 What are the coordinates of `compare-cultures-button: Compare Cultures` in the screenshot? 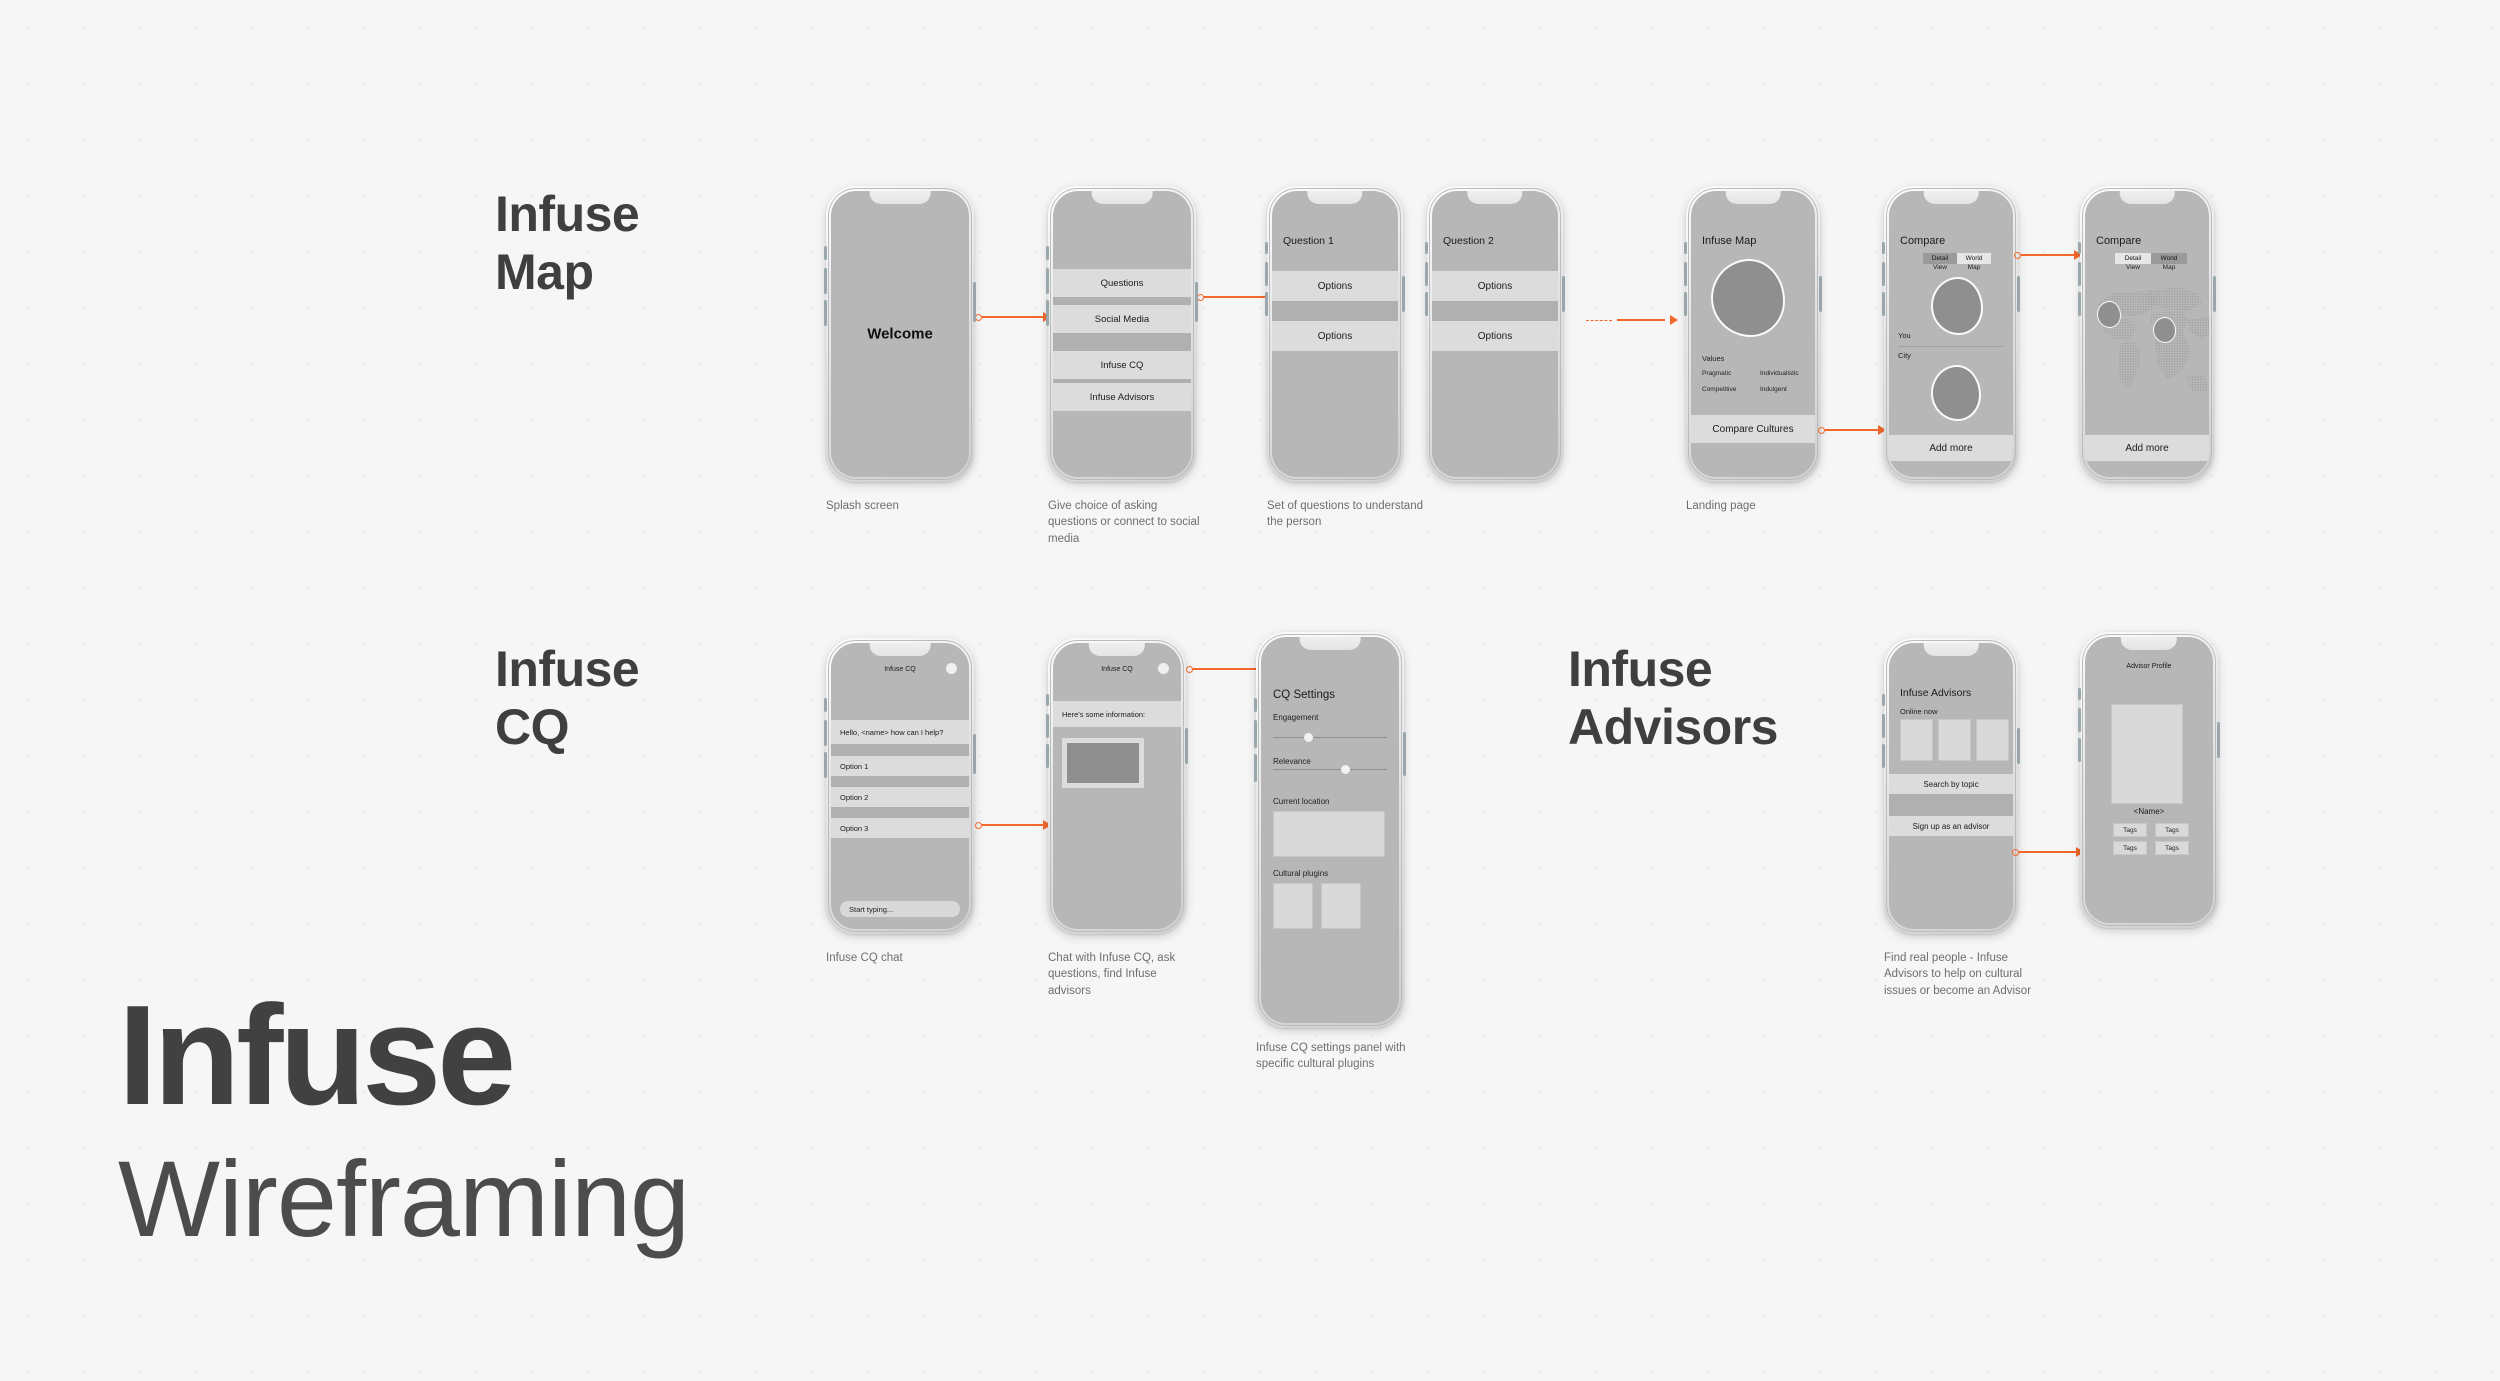 It's located at (1753, 429).